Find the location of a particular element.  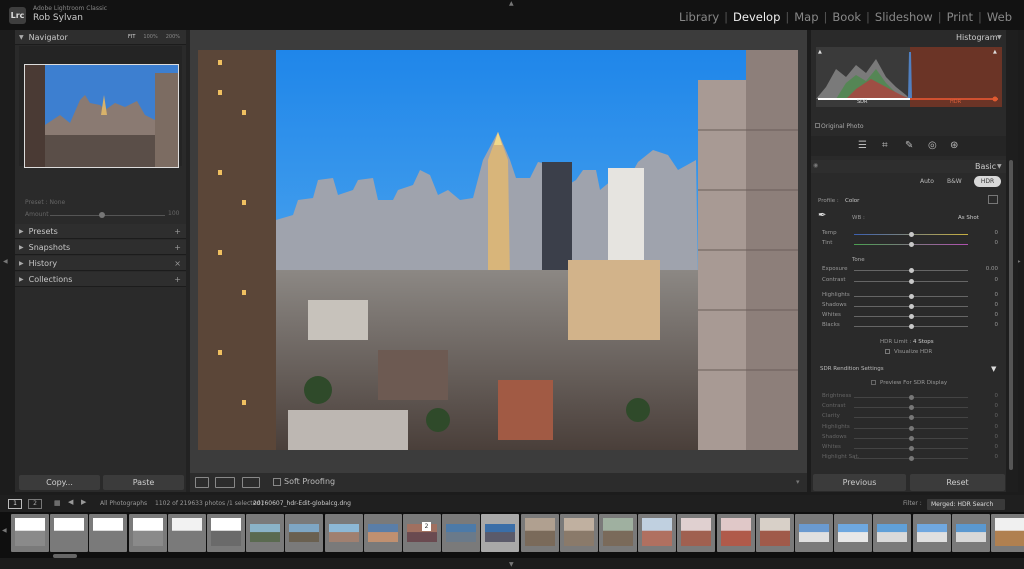

temp-slider-knob is located at coordinates (911, 234).